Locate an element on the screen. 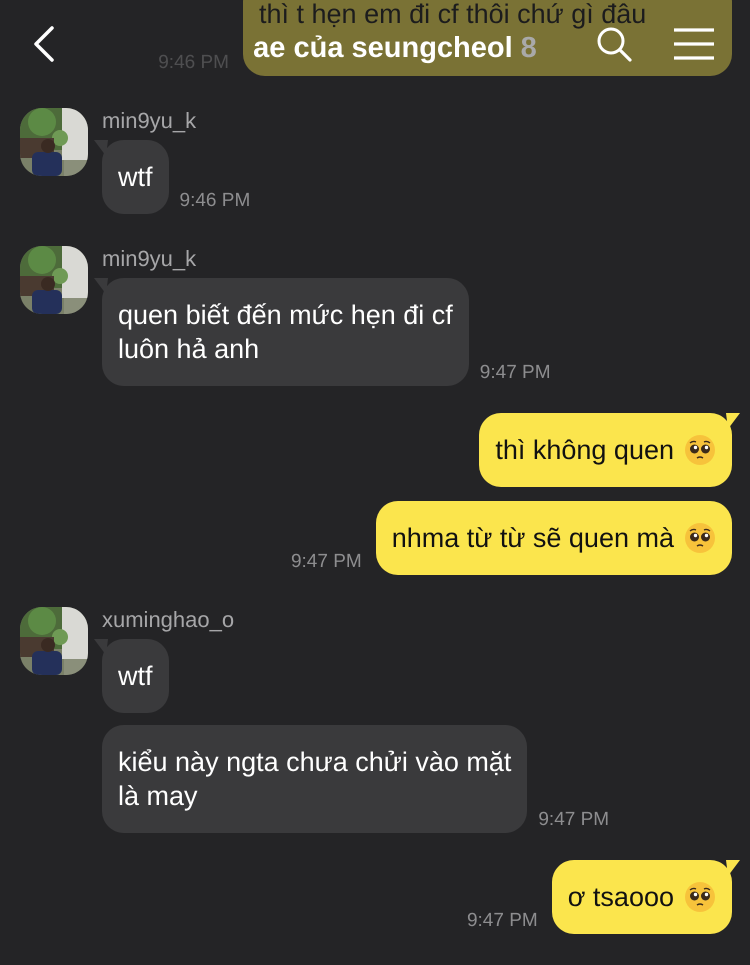 Image resolution: width=750 pixels, height=965 pixels. back-icon is located at coordinates (44, 44).